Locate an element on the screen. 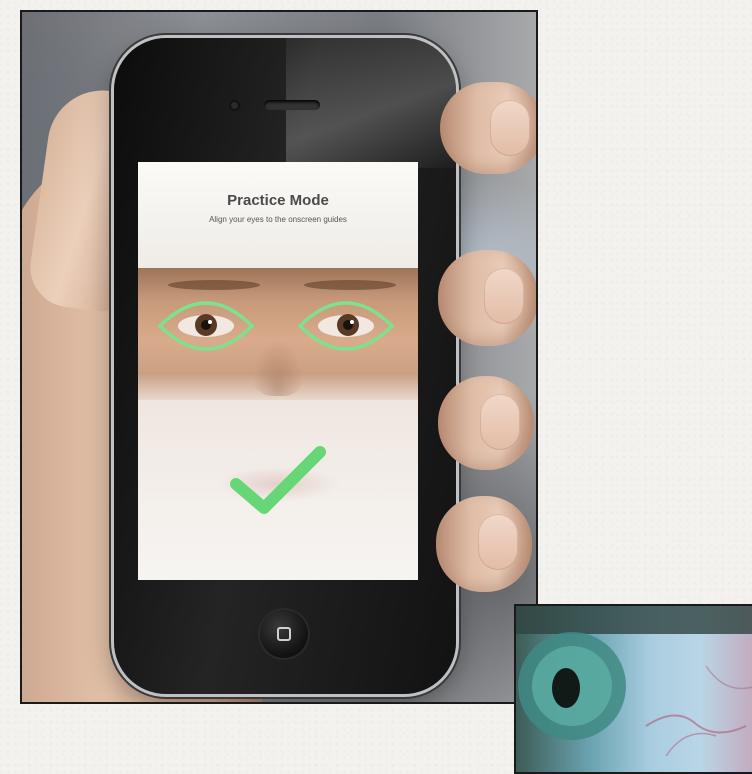  instruction-text: Align your eyes to the onscreen guides is located at coordinates (278, 219).